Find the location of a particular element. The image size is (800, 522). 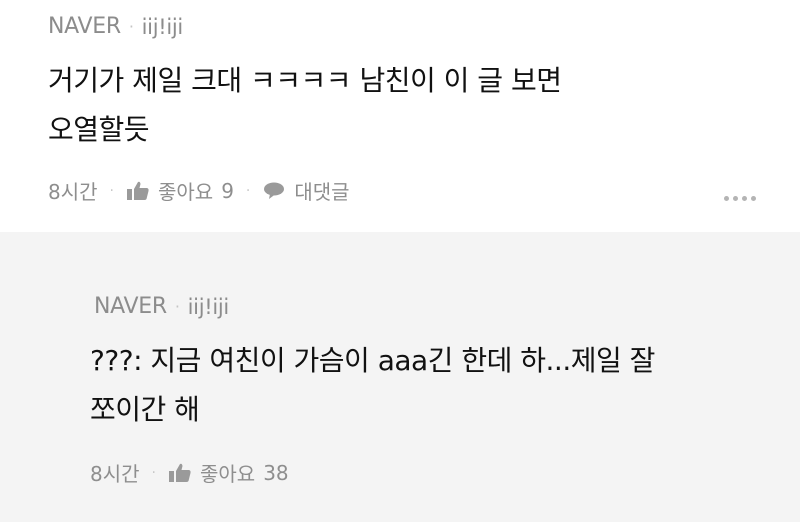

like-count: 9 is located at coordinates (227, 190).